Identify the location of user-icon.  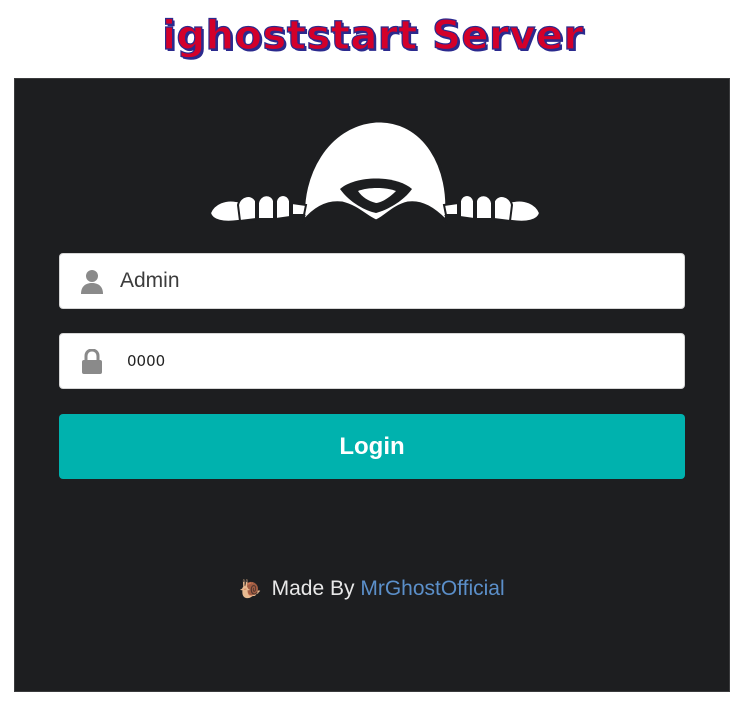
(92, 282).